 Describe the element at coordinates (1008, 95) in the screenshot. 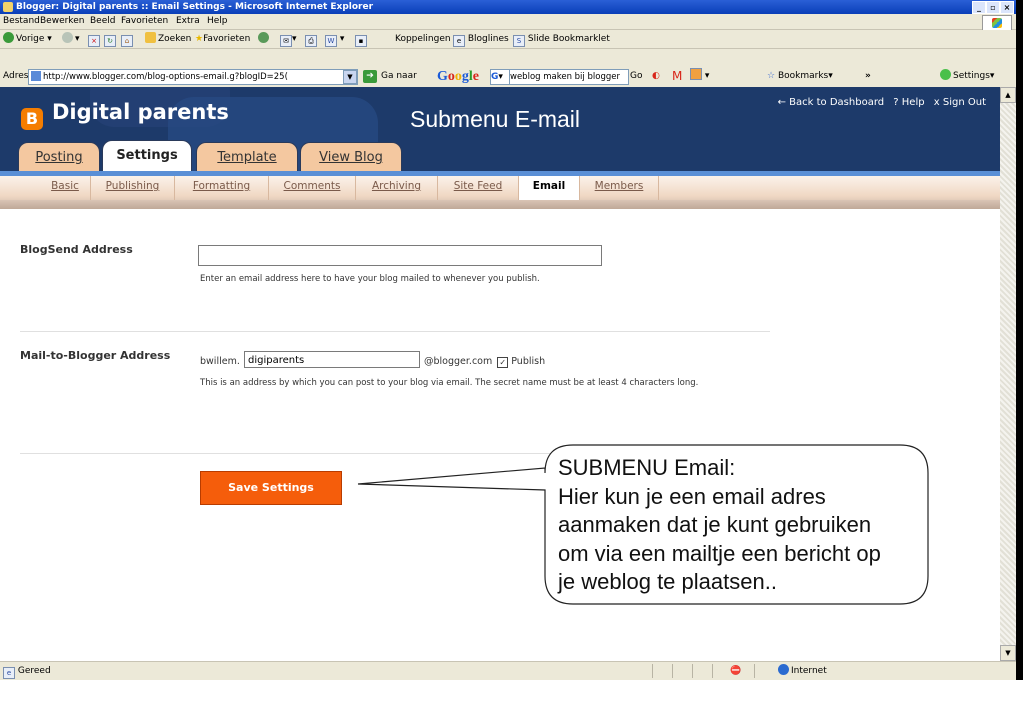

I see `scroll-up-button: ▲` at that location.